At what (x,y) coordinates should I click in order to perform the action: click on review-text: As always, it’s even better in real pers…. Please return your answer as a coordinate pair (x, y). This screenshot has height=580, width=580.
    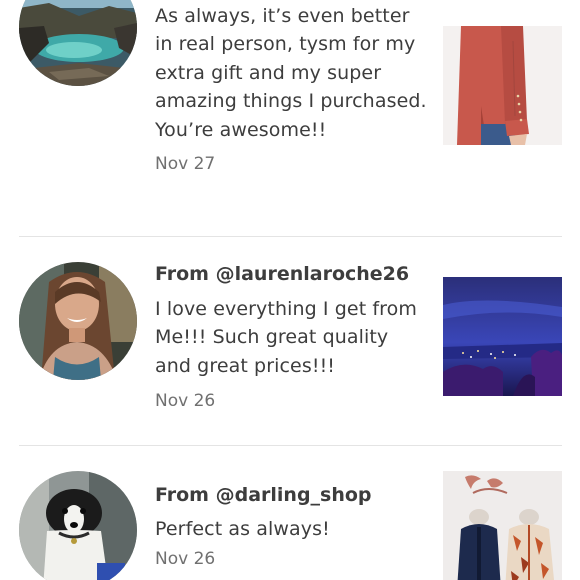
    Looking at the image, I should click on (291, 89).